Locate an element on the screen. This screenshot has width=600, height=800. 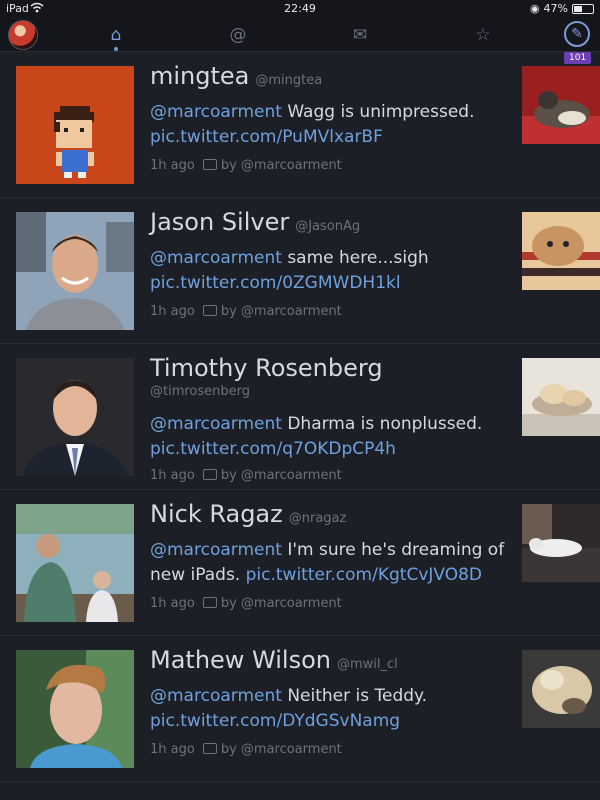
favorites-icon: ☆ is located at coordinates (483, 35).